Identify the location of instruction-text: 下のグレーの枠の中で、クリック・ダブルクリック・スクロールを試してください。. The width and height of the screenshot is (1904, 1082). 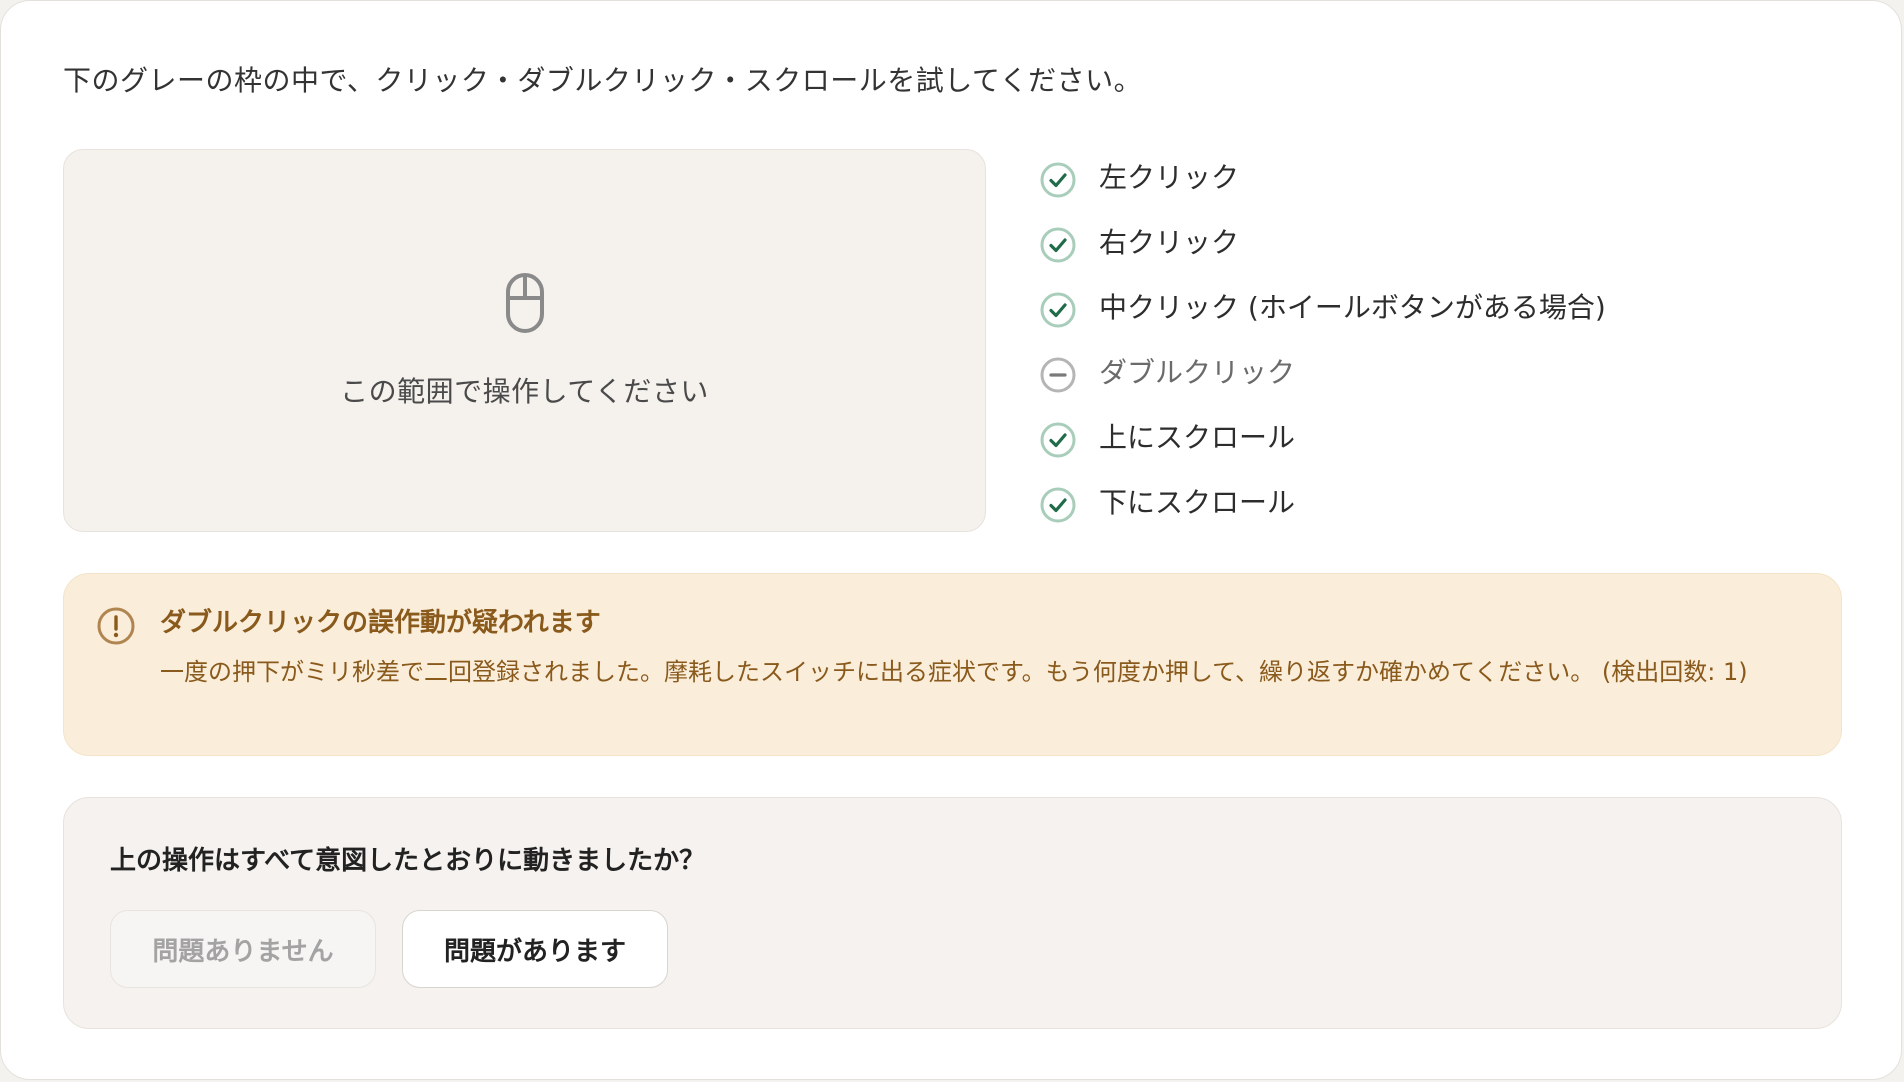
(603, 80).